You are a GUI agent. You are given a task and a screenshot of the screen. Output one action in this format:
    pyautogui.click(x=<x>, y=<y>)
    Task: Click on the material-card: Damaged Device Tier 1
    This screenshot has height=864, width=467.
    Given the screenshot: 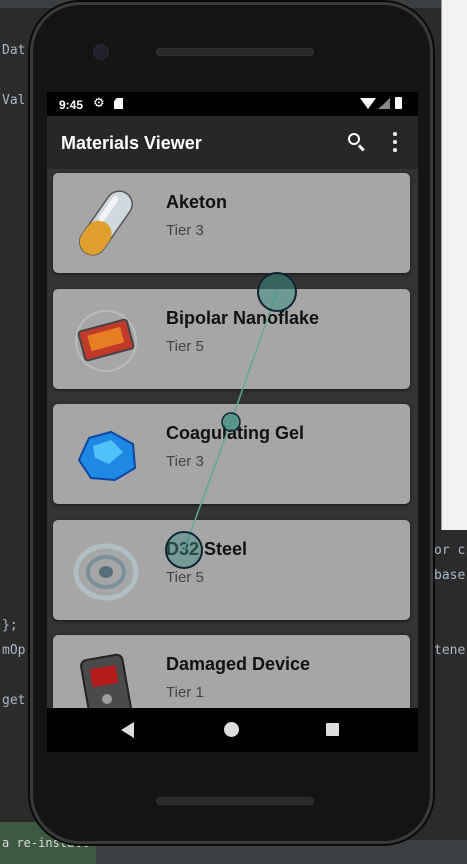 What is the action you would take?
    pyautogui.click(x=231, y=671)
    